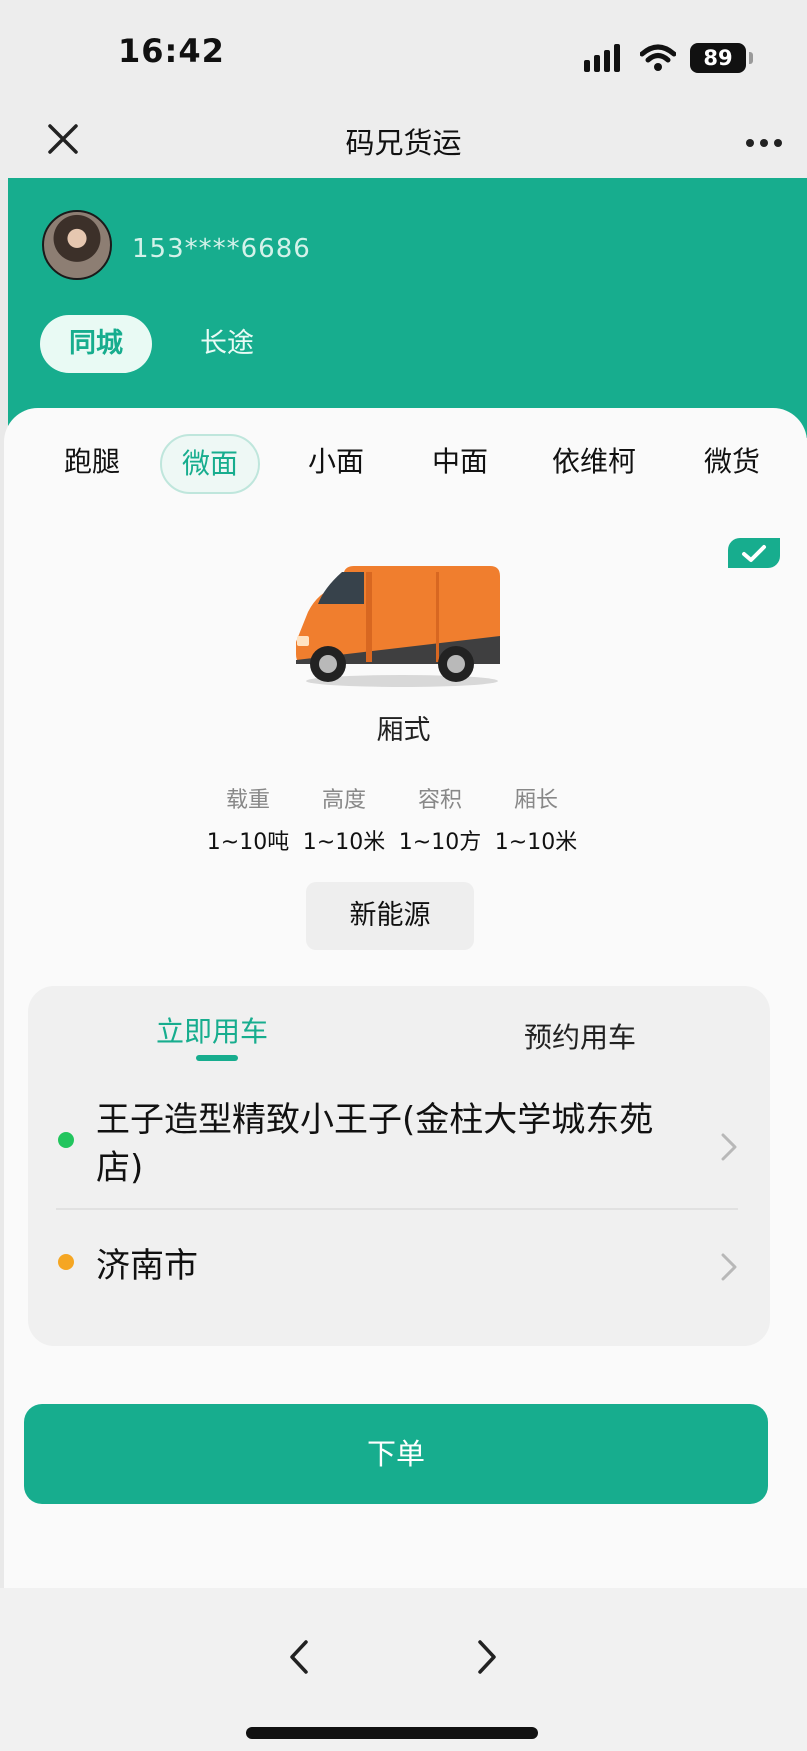  Describe the element at coordinates (391, 1144) in the screenshot. I see `from-address: 王子造型精致小王子(金柱大学城东苑店)` at that location.